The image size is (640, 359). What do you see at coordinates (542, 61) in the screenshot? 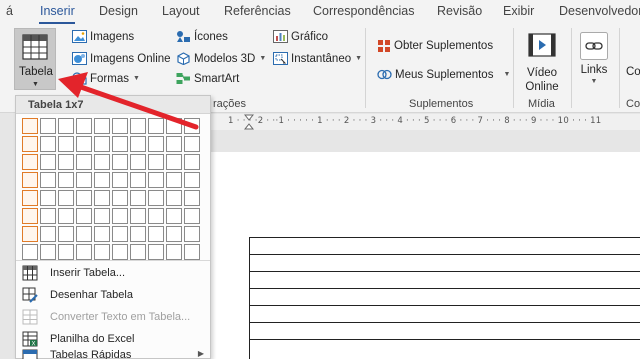
I see `video-online-button: Vídeo Online` at bounding box center [542, 61].